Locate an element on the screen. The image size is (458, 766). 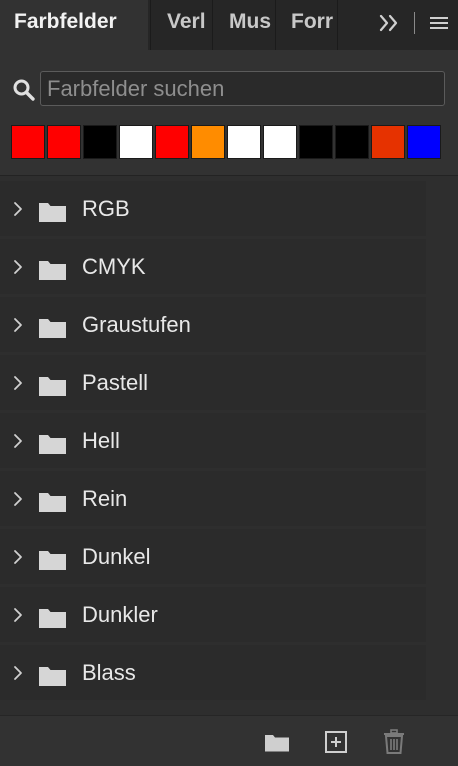
swatch-group-row: Dunkel is located at coordinates (213, 556).